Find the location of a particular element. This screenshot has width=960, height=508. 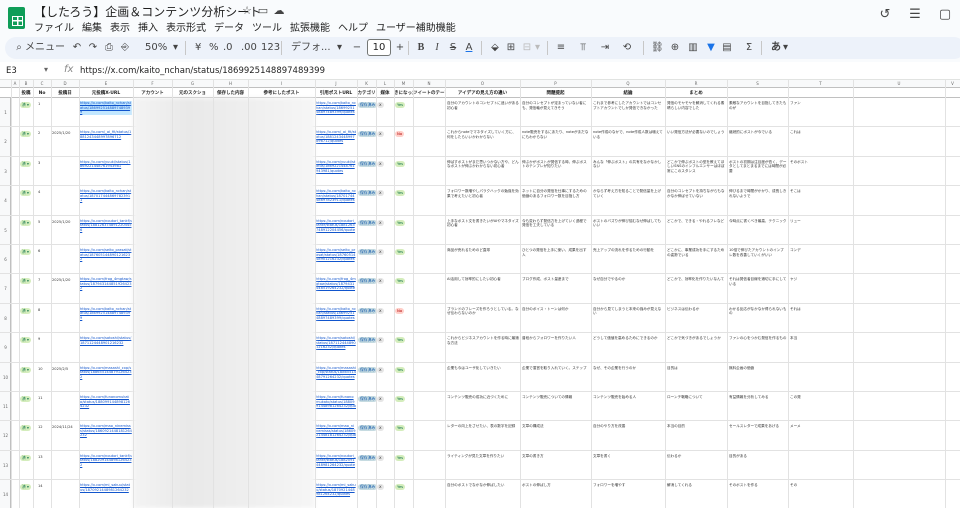

increase-font-size-button: + is located at coordinates (400, 48).